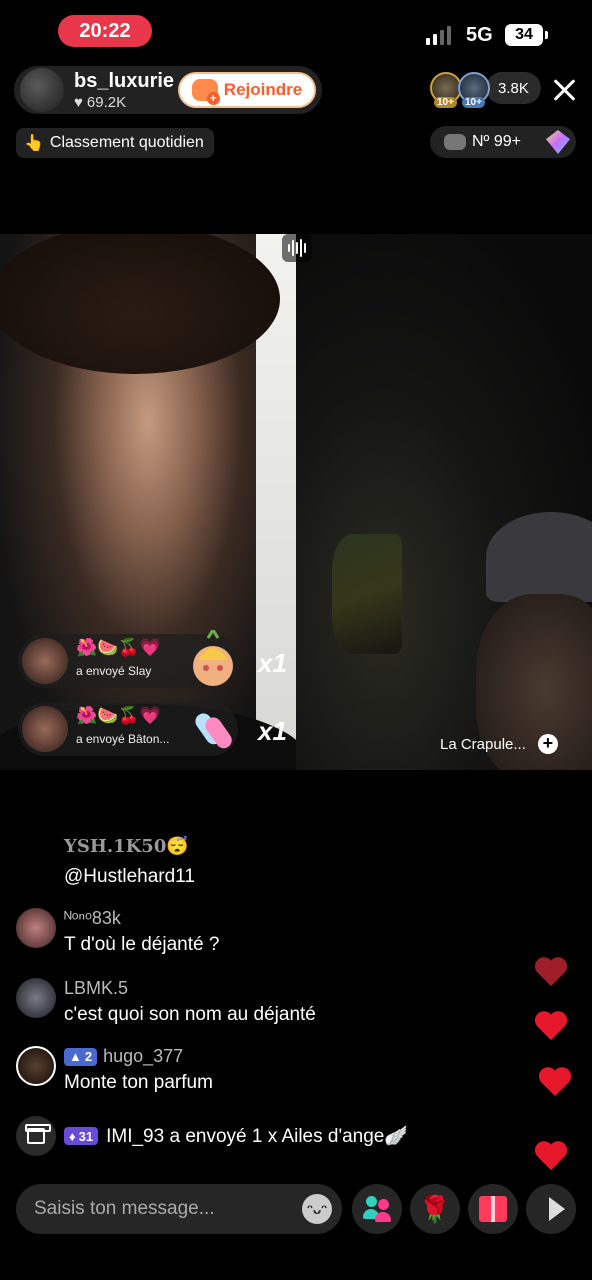  I want to click on gift-box-icon, so click(38, 1134).